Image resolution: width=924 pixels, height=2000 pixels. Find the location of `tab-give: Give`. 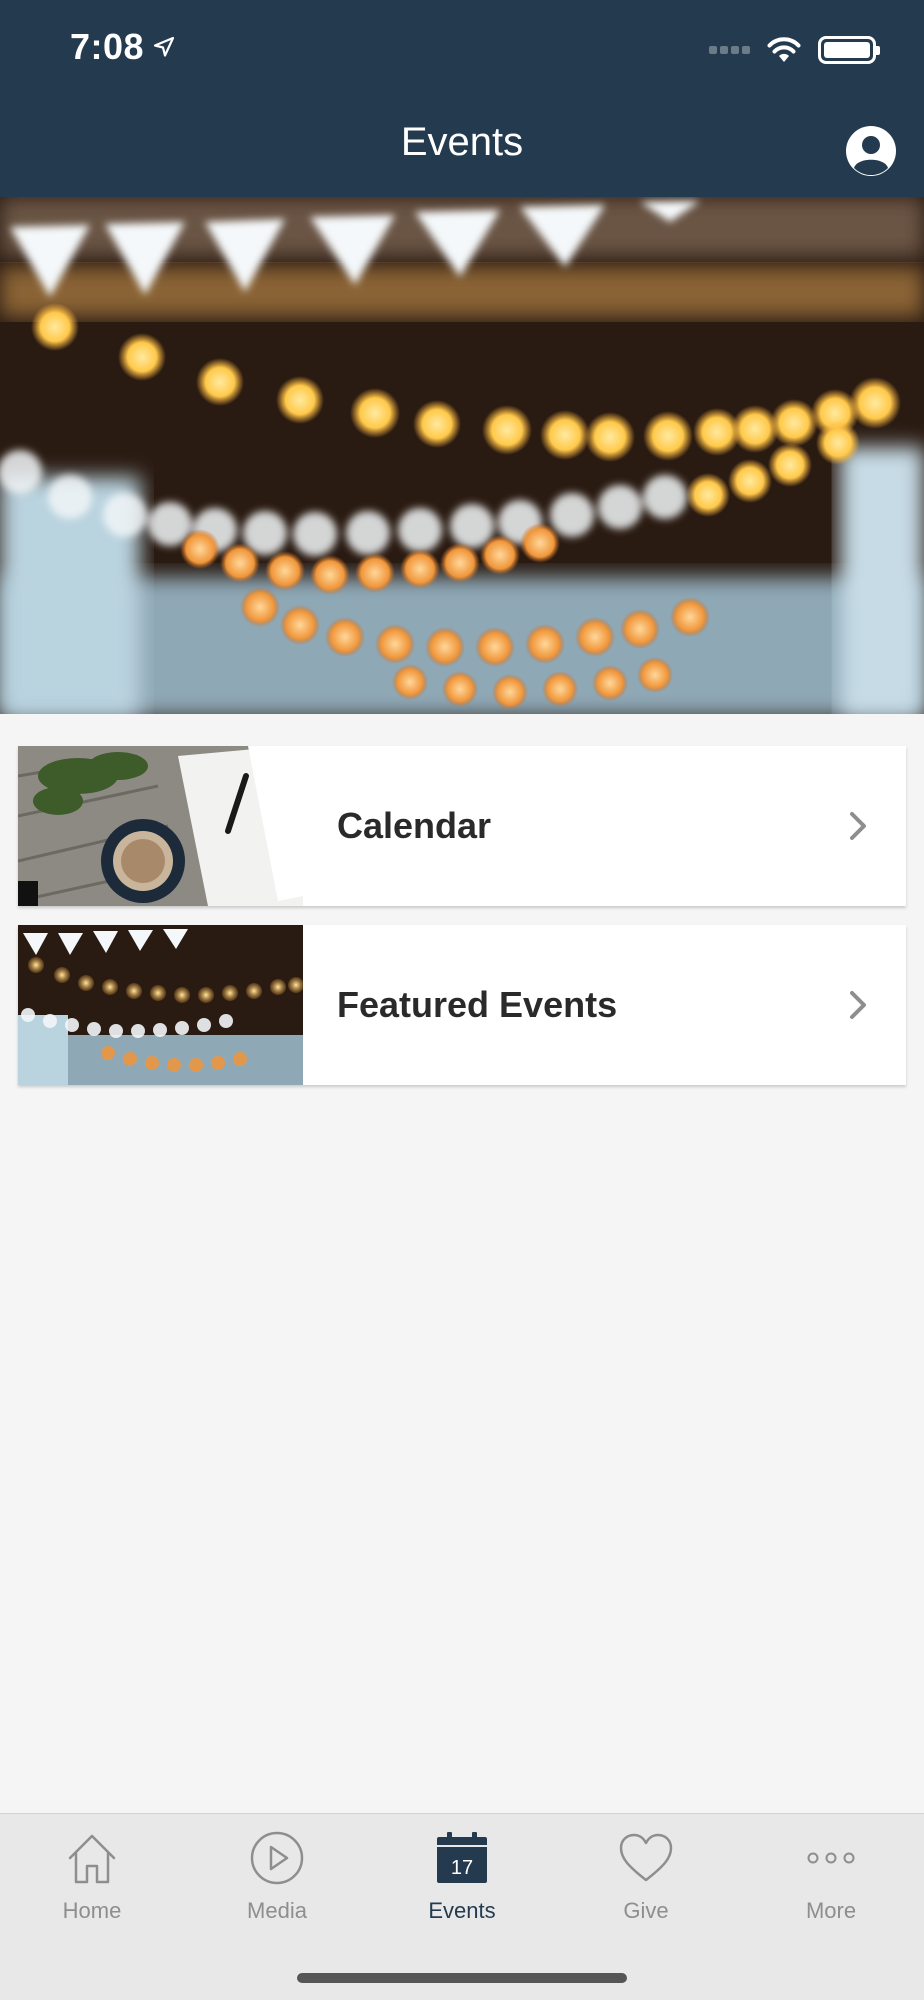

tab-give: Give is located at coordinates (646, 1883).